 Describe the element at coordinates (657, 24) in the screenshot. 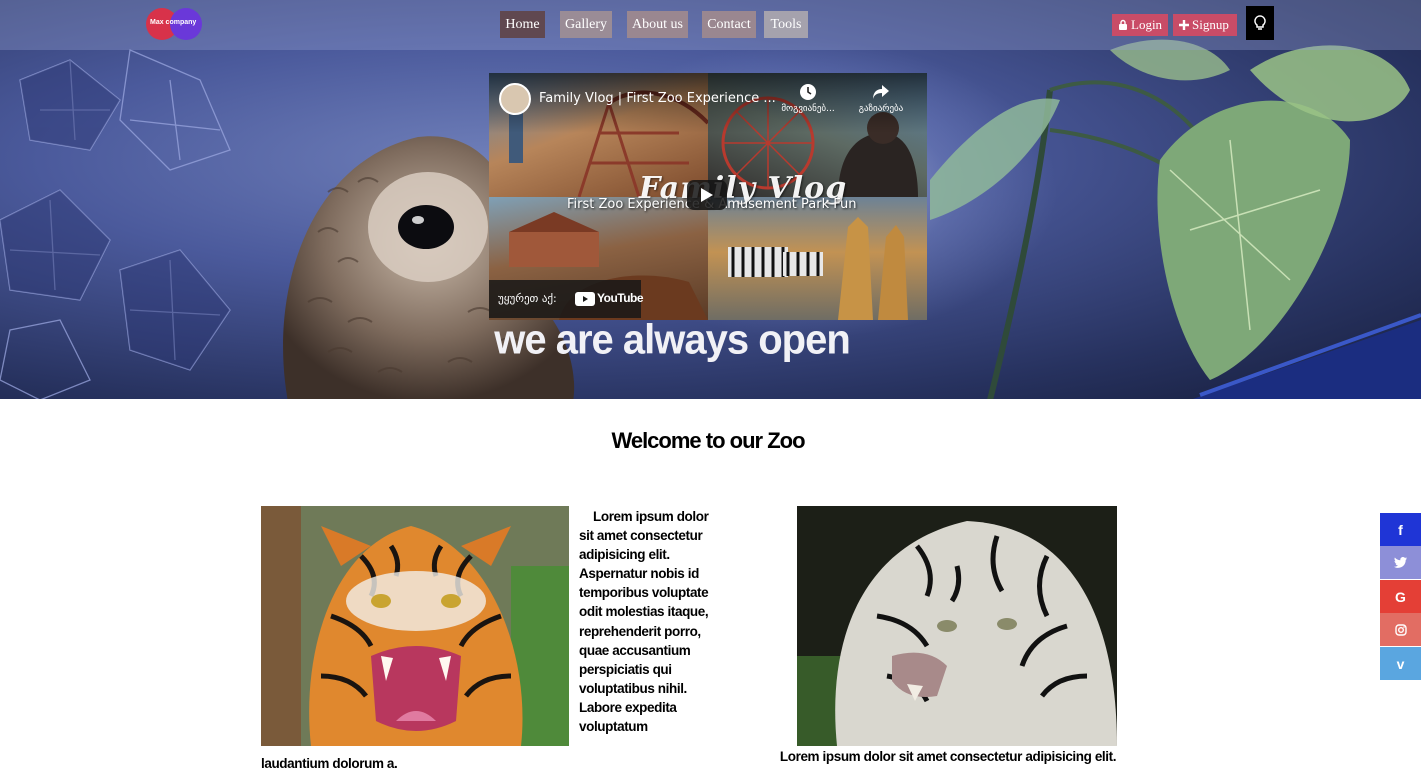

I see `nav-about-us: About us` at that location.